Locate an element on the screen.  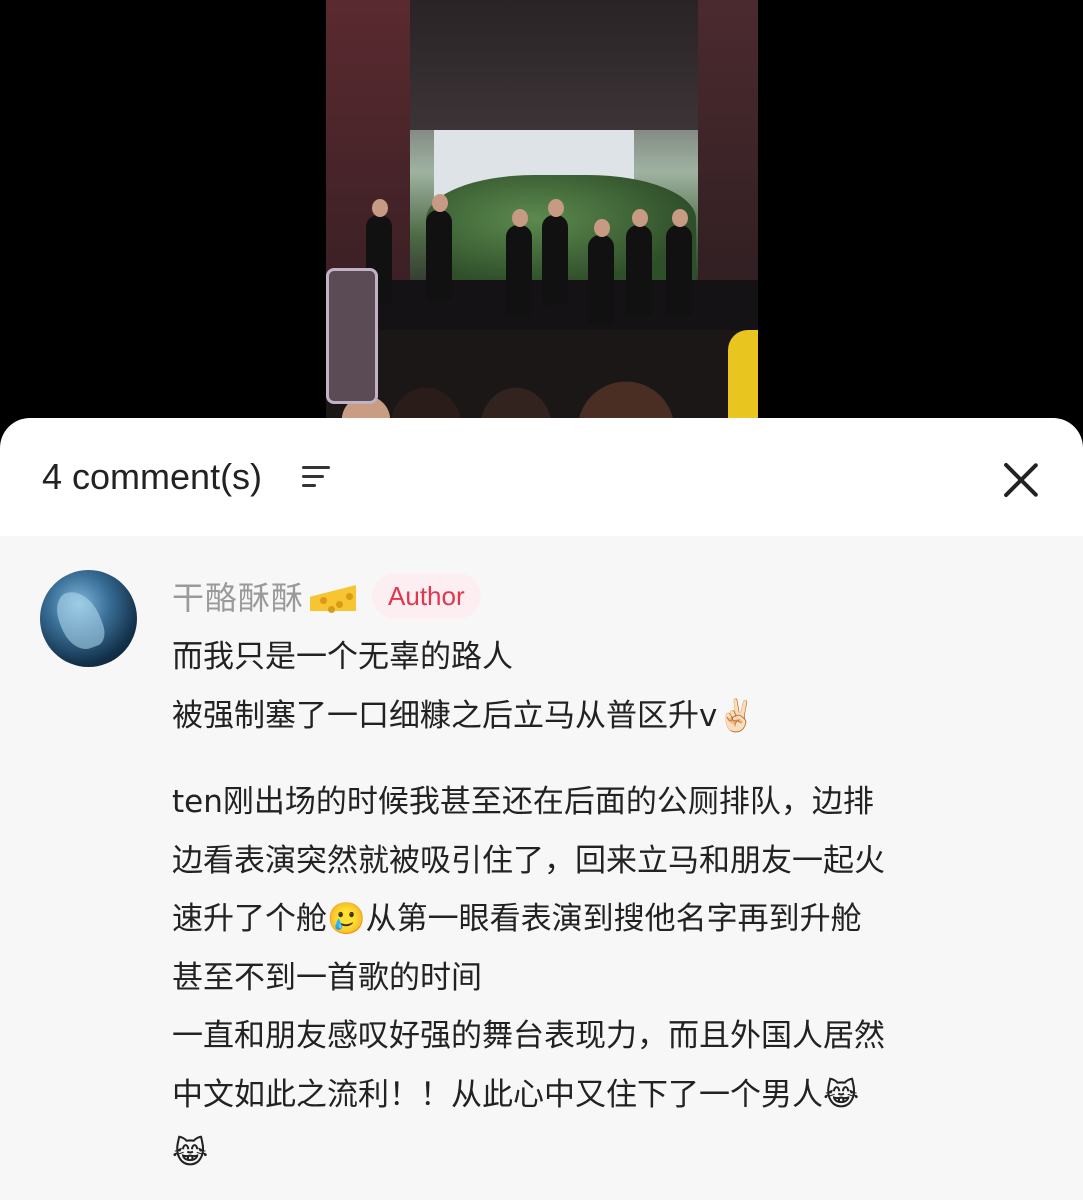
comment-line: 一直和朋友感叹好强的舞台表现力，而且外国人居然 is located at coordinates (528, 1036).